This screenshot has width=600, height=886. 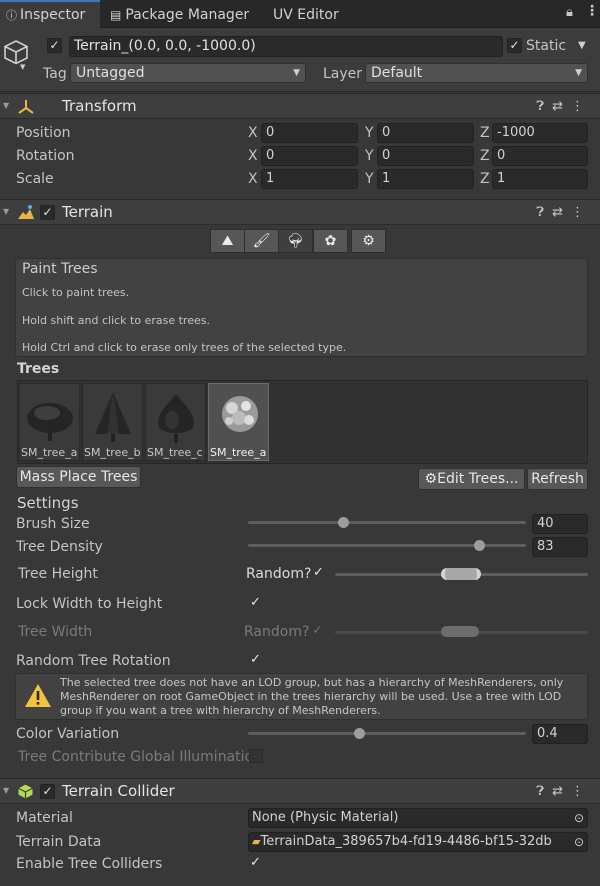 I want to click on layer-dropdown: Default ▼, so click(x=476, y=73).